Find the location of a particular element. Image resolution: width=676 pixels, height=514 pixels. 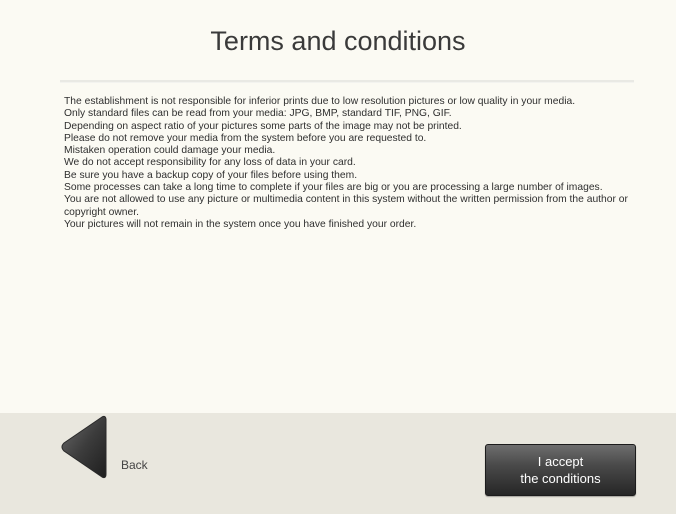

title-divider is located at coordinates (347, 81).